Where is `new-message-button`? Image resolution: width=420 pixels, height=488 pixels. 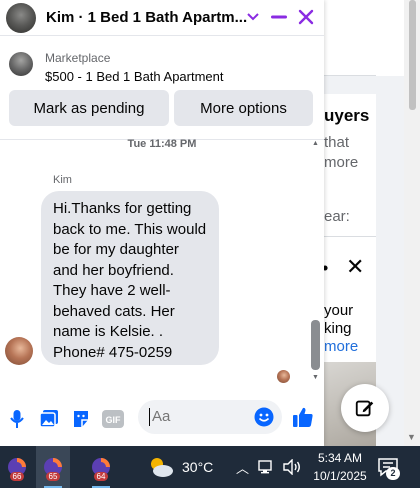
new-message-button is located at coordinates (365, 408).